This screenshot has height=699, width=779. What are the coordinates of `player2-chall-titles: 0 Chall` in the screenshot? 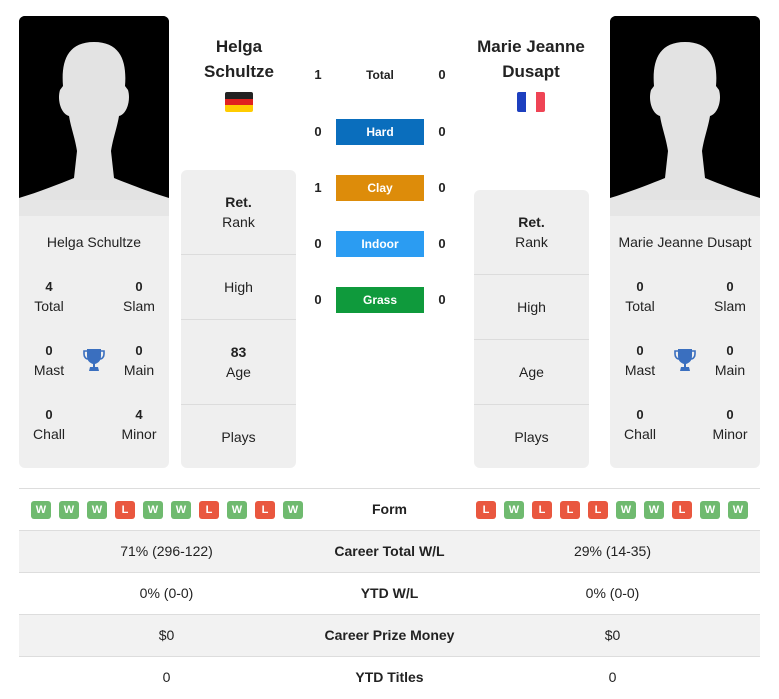 It's located at (640, 424).